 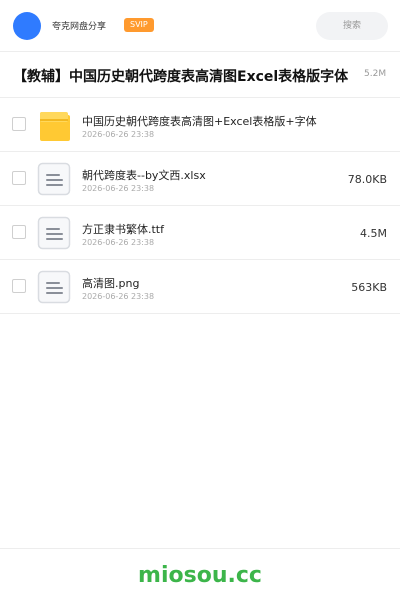 I want to click on brand-name: 夸克网盘分享, so click(x=79, y=27).